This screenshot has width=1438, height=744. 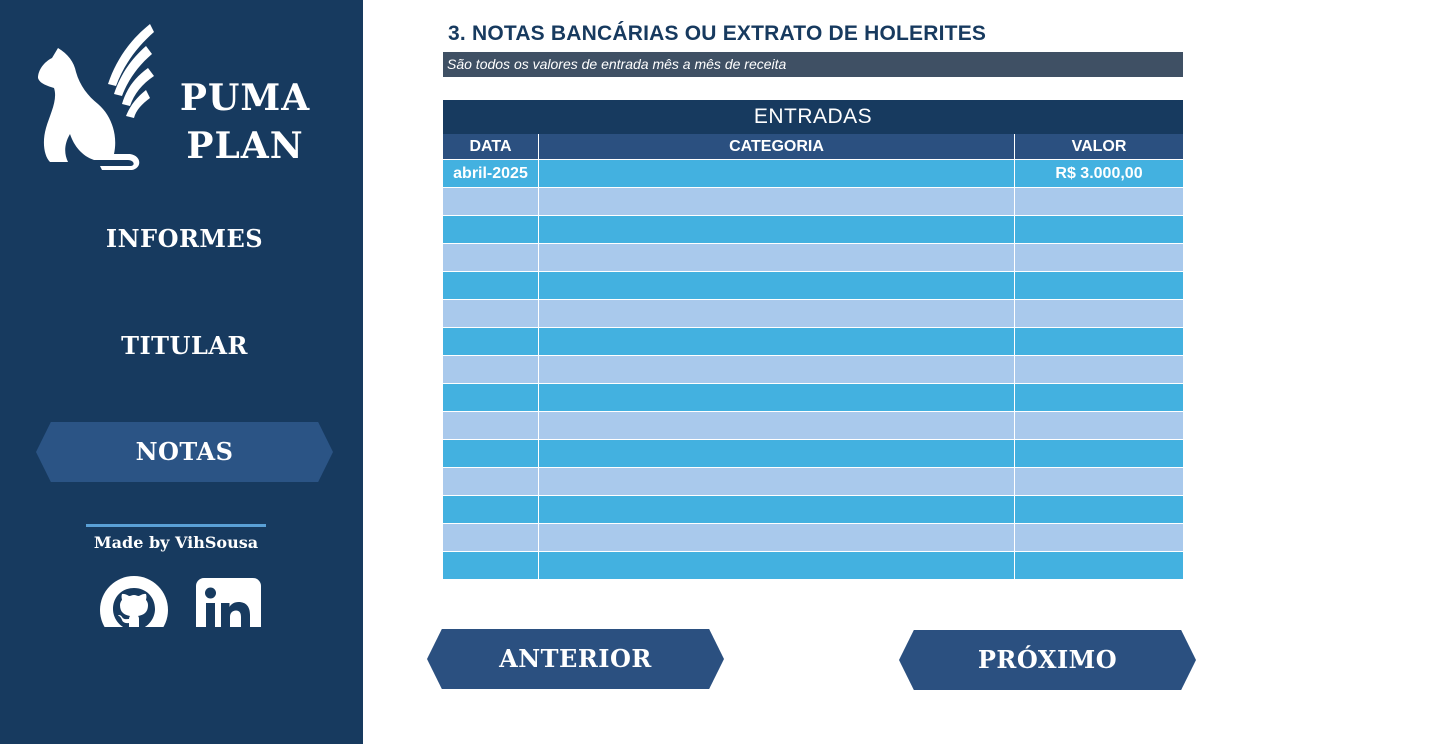 What do you see at coordinates (491, 174) in the screenshot?
I see `cell-data: abril-2025` at bounding box center [491, 174].